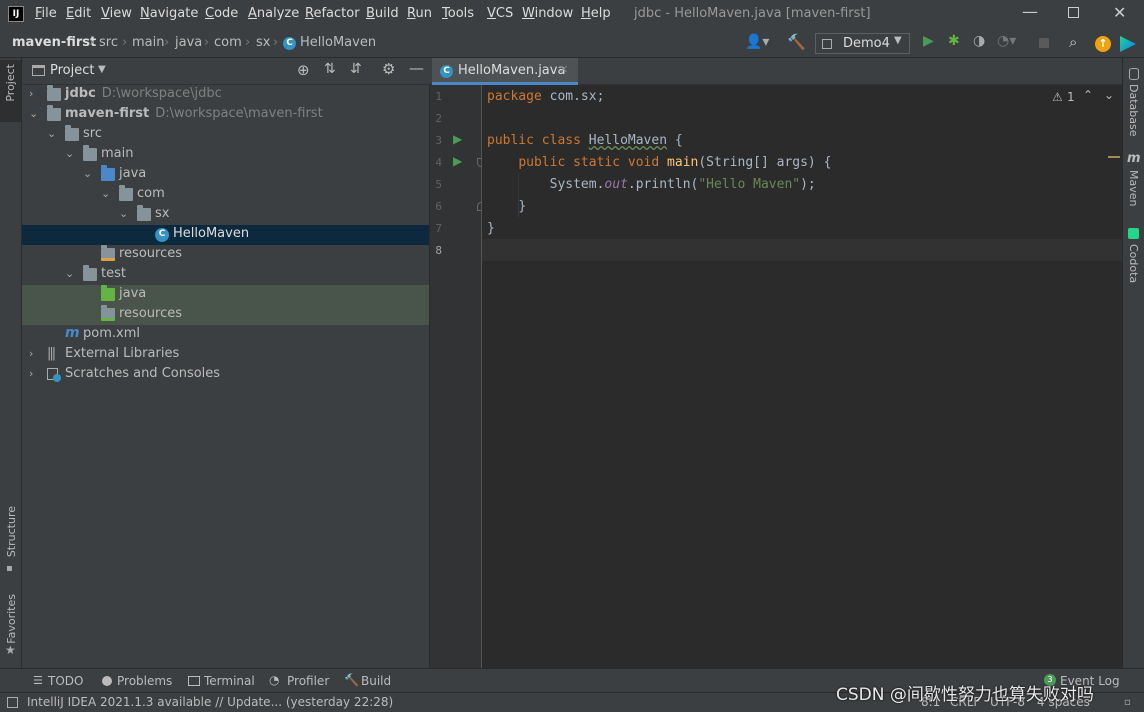  Describe the element at coordinates (1128, 44) in the screenshot. I see `jetbrains-icon` at that location.